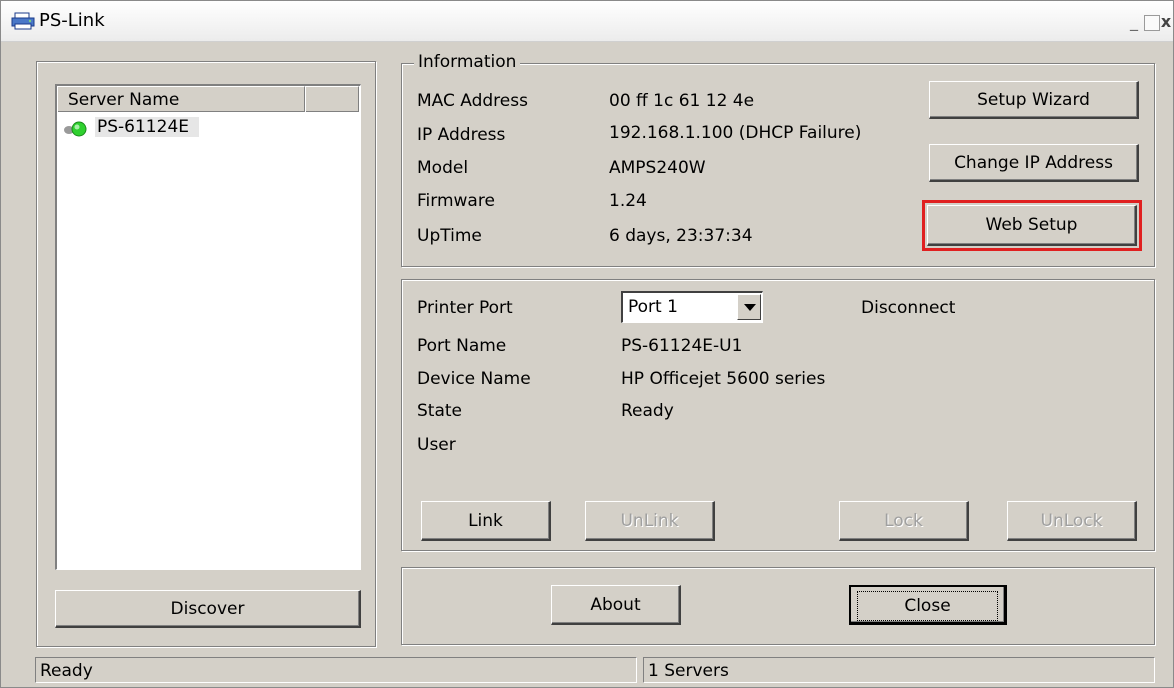 The image size is (1174, 688). I want to click on uptime-label: UpTime, so click(449, 236).